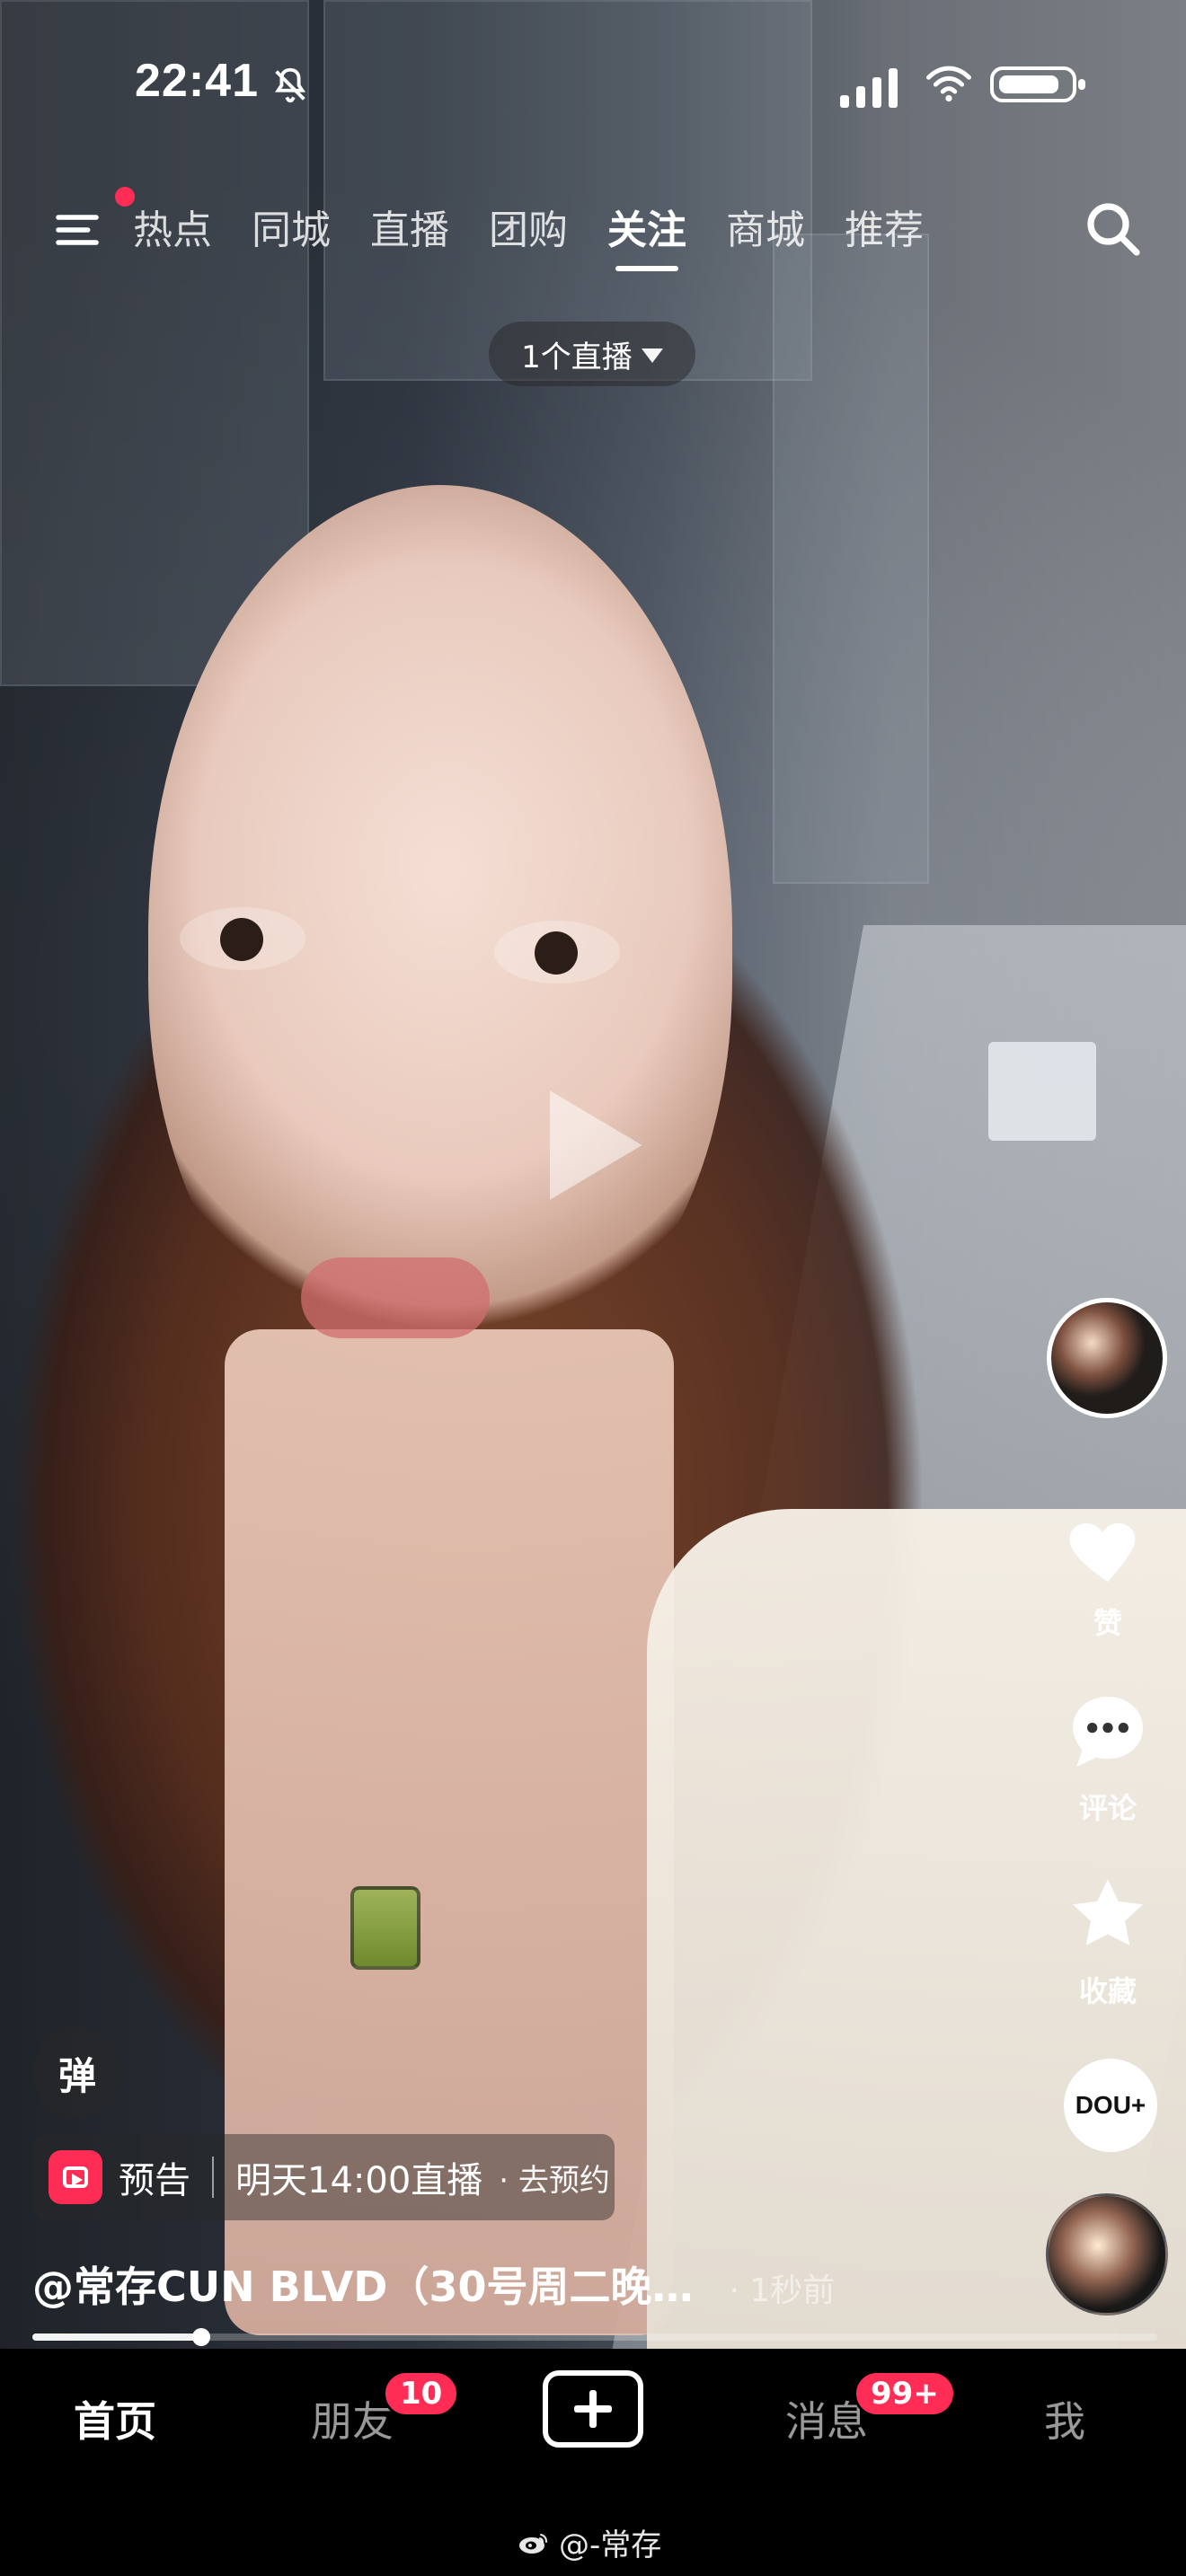 Image resolution: width=1186 pixels, height=2576 pixels. Describe the element at coordinates (533, 2543) in the screenshot. I see `weibo-logo-icon` at that location.